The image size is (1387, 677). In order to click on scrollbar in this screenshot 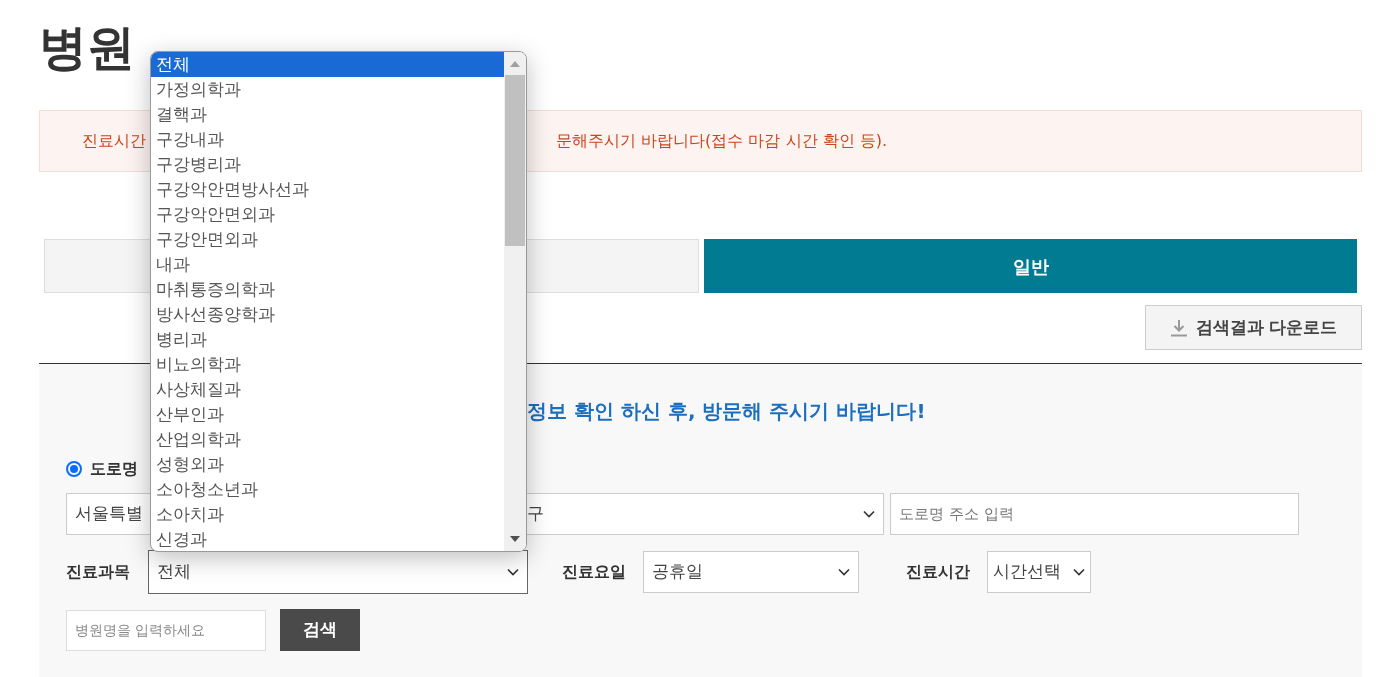, I will do `click(515, 301)`.